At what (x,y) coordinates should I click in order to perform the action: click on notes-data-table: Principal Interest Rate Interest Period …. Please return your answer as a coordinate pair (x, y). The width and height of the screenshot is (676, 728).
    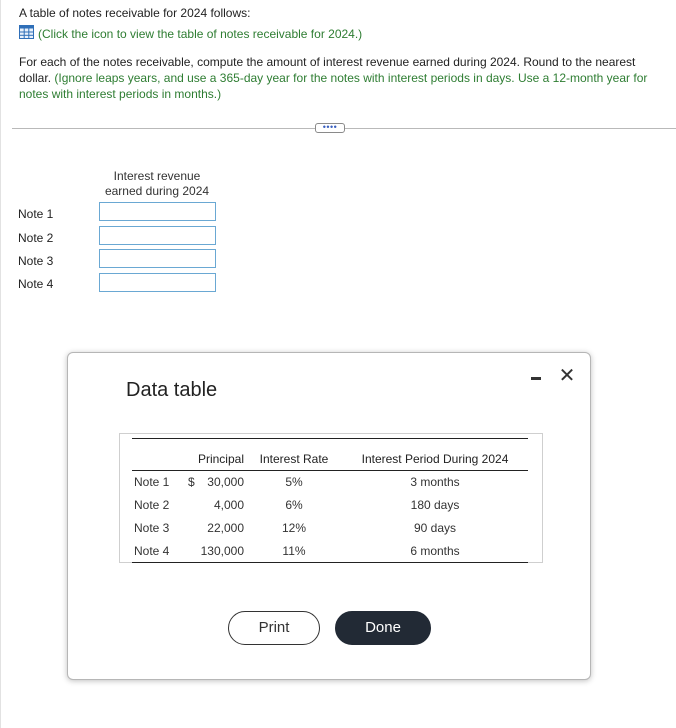
    Looking at the image, I should click on (330, 500).